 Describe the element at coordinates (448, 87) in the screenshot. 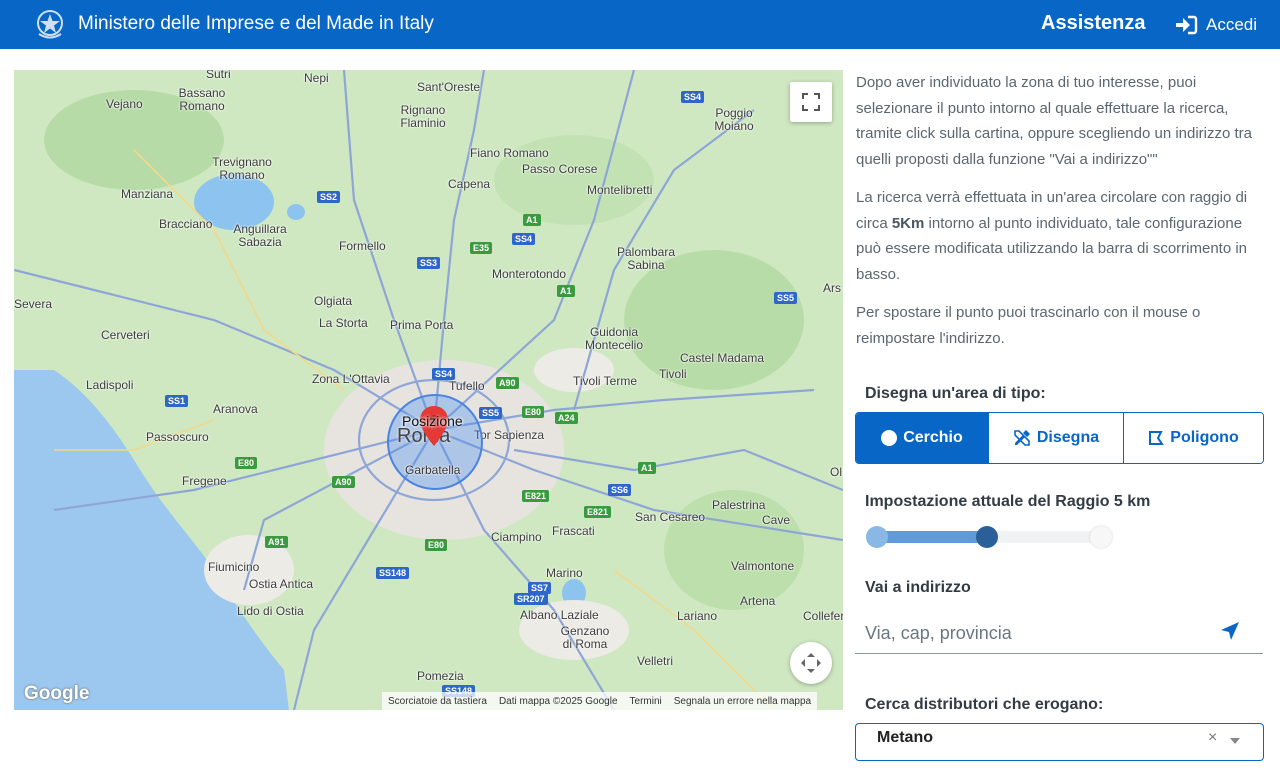

I see `place-label: Sant'Oreste` at that location.